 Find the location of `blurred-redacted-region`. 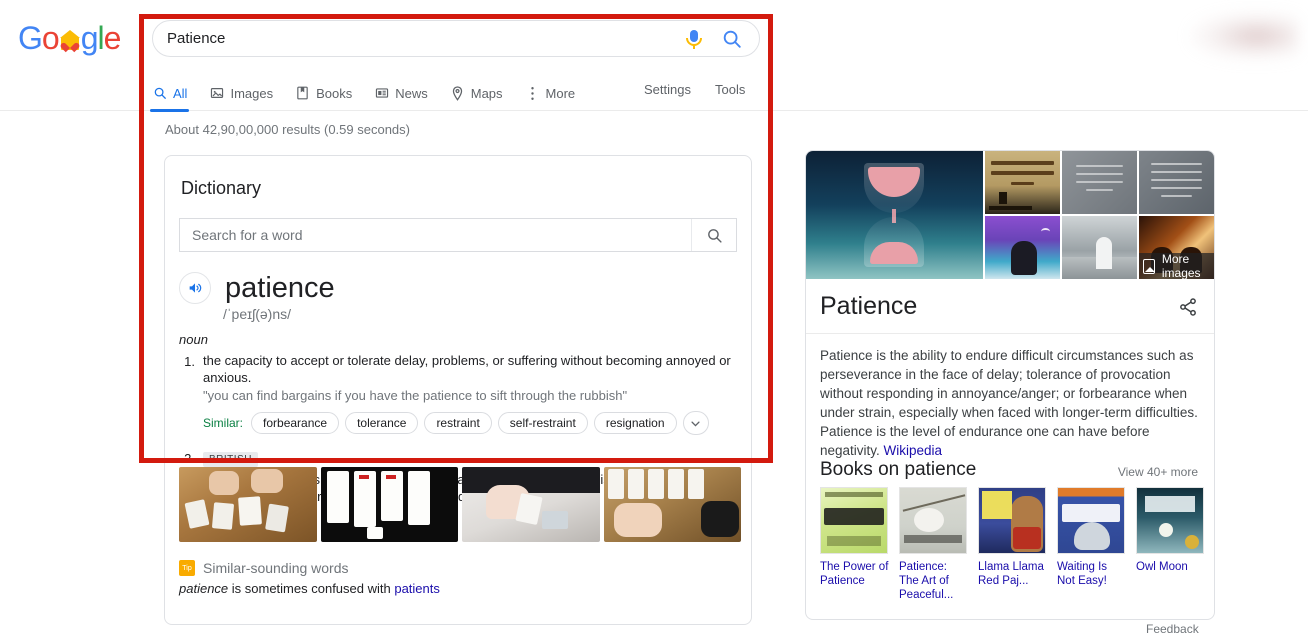

blurred-redacted-region is located at coordinates (1244, 36).